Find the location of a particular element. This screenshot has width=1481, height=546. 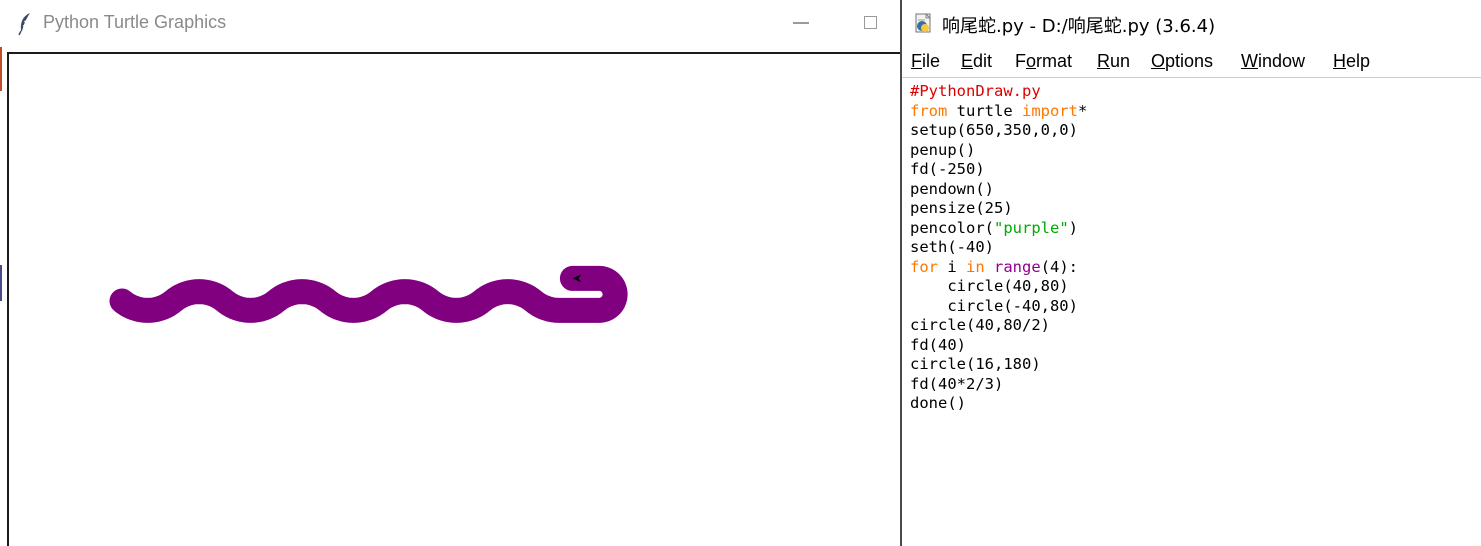

code-line: for i in range(4): is located at coordinates (998, 268).